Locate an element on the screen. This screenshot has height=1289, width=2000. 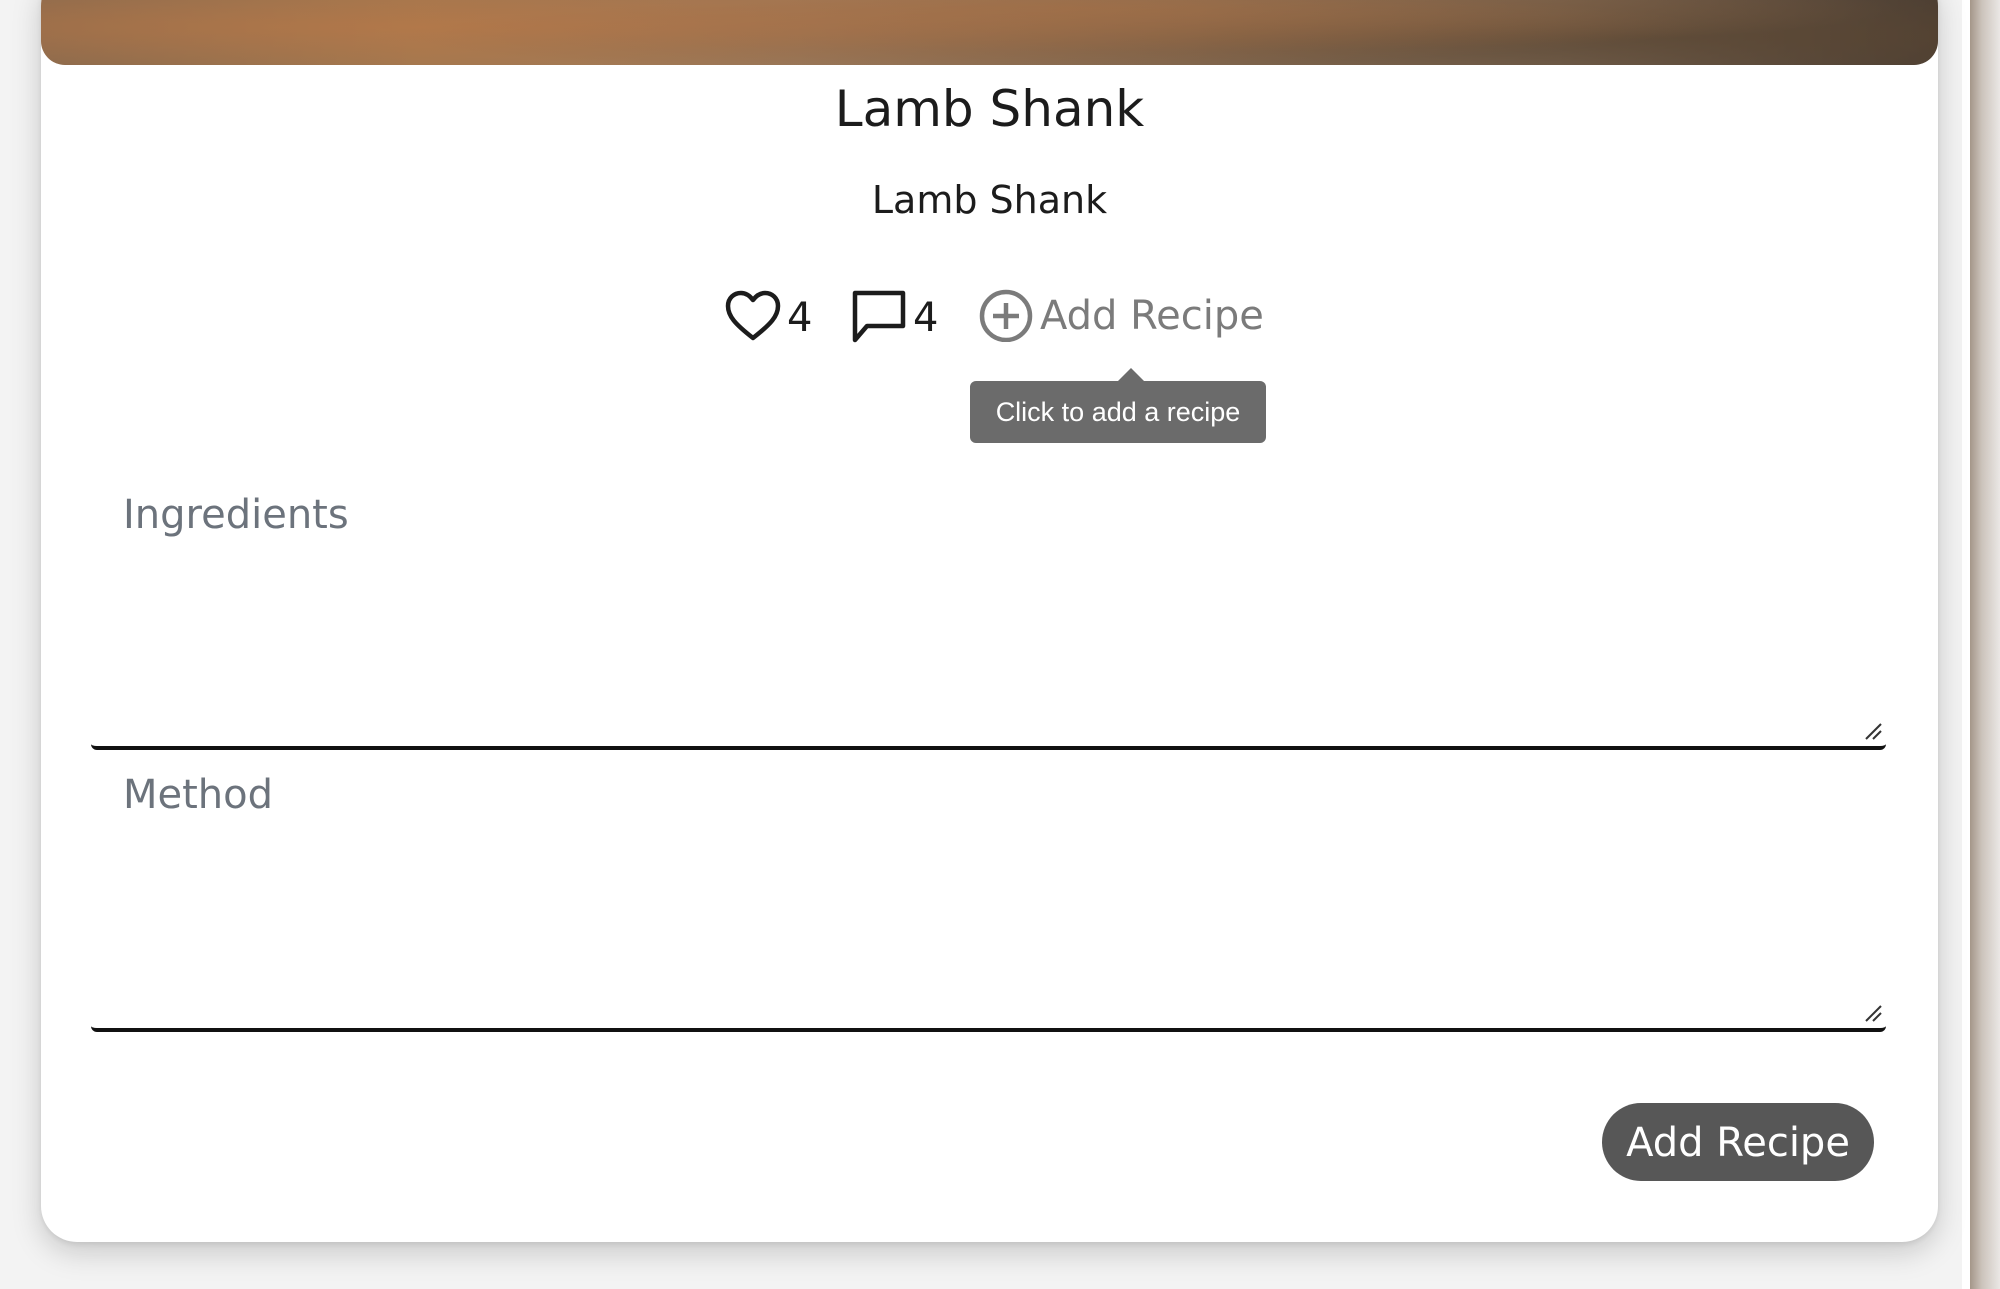
recipe-title: Lamb Shank is located at coordinates (989, 109).